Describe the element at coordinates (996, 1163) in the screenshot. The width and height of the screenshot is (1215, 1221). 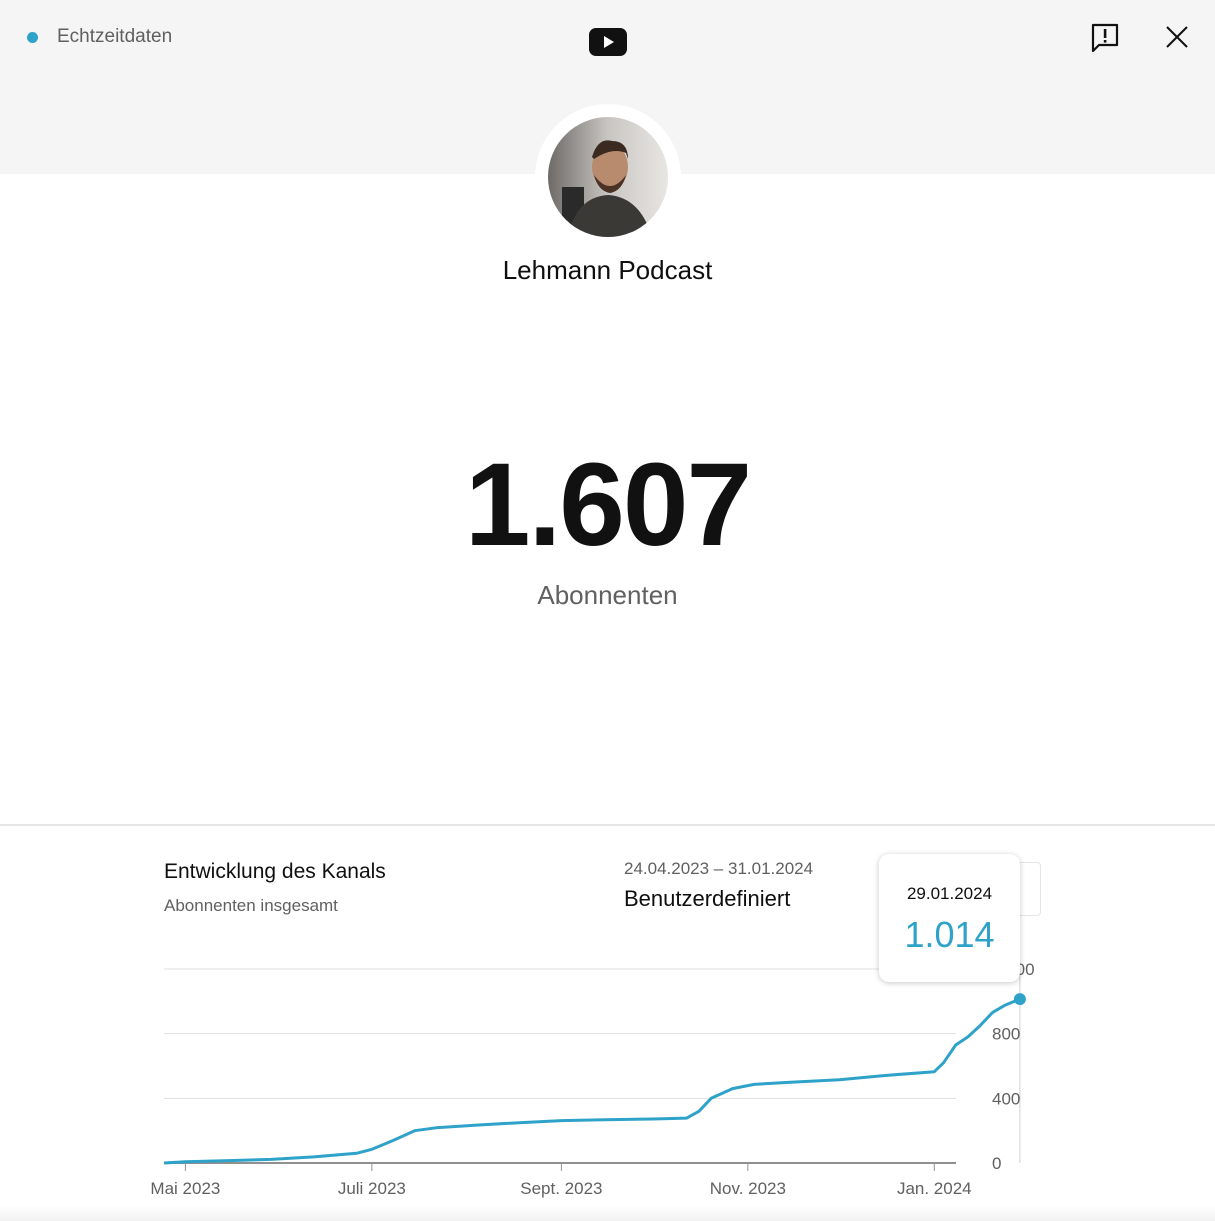
I see `y-tick-label: 0` at that location.